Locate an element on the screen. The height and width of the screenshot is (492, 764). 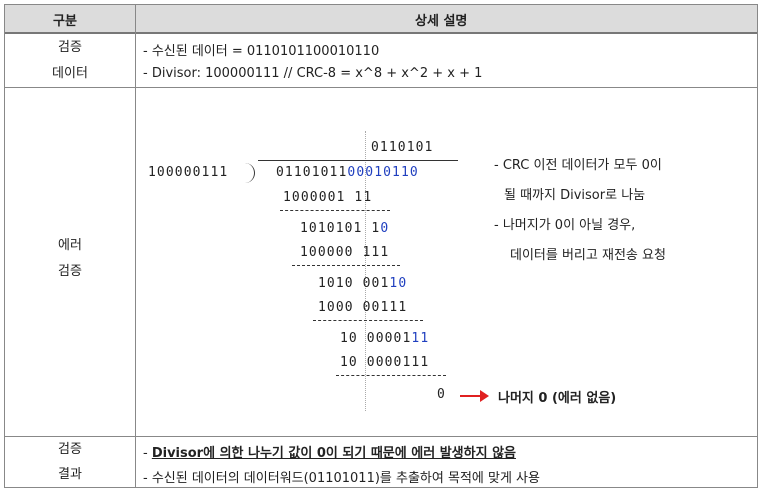
dividend: 0110101100010110 is located at coordinates (347, 172).